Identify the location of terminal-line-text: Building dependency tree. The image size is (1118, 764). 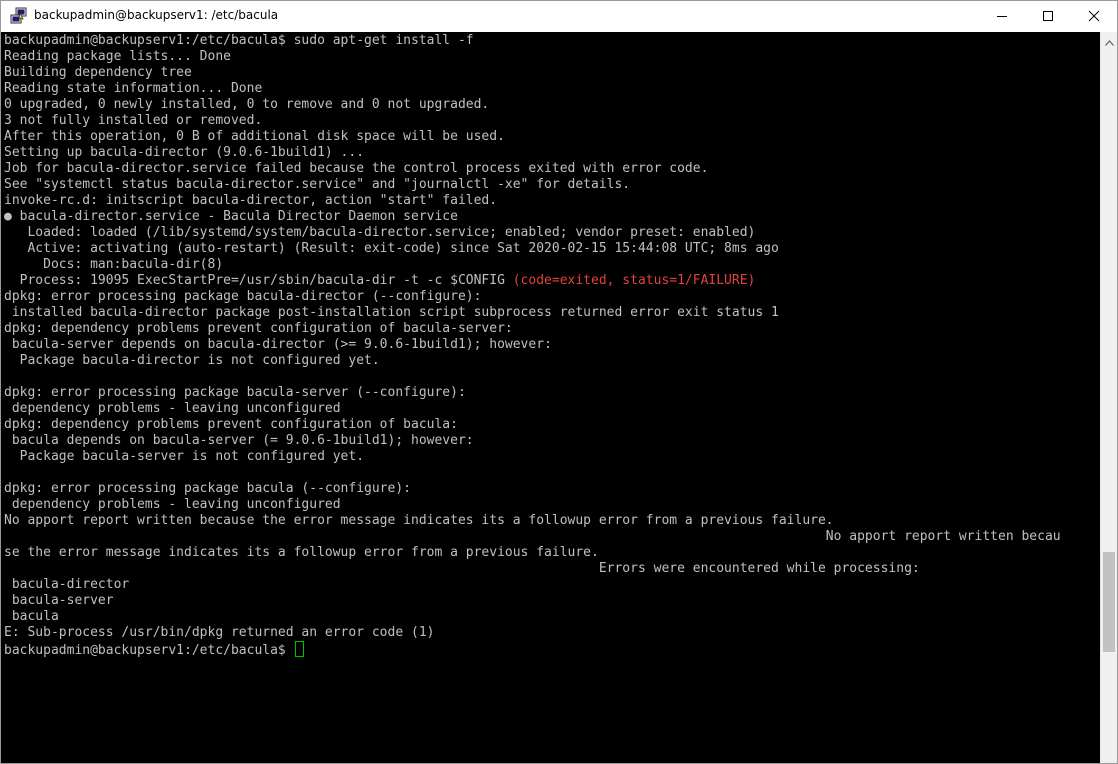
(98, 72).